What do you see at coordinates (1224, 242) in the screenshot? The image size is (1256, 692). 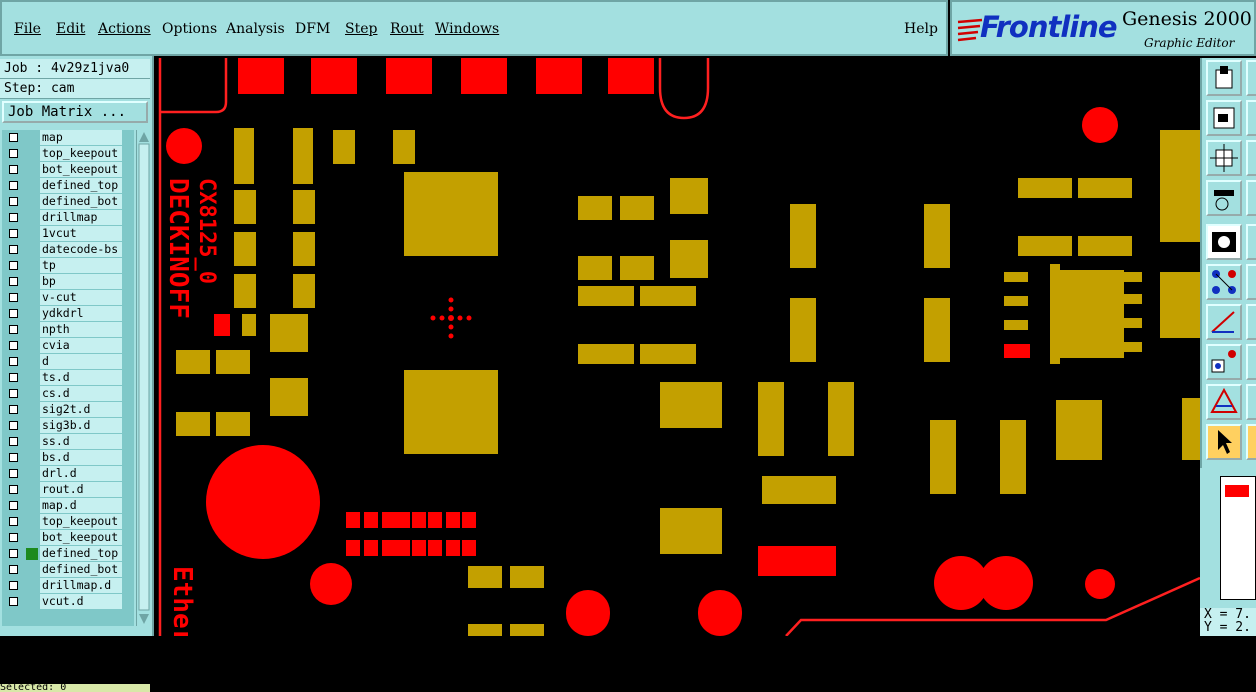 I see `feature-display-tool-button` at bounding box center [1224, 242].